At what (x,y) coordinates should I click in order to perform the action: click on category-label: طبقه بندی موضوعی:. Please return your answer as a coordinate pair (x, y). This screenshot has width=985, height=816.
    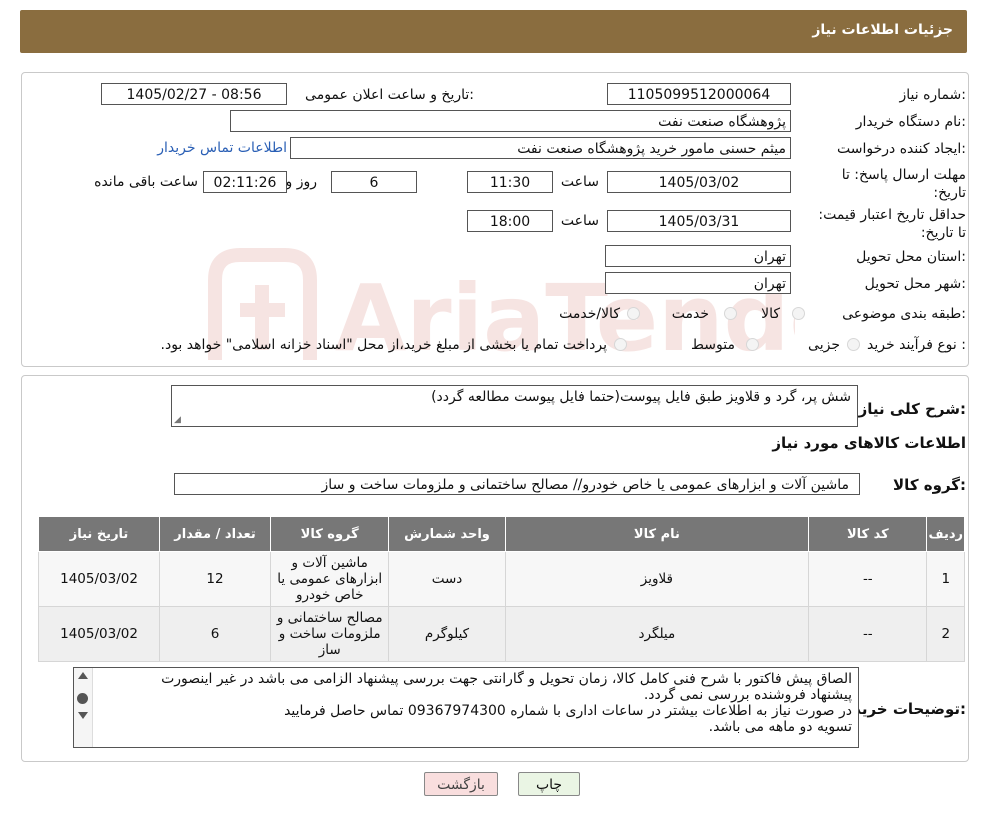
    Looking at the image, I should click on (904, 314).